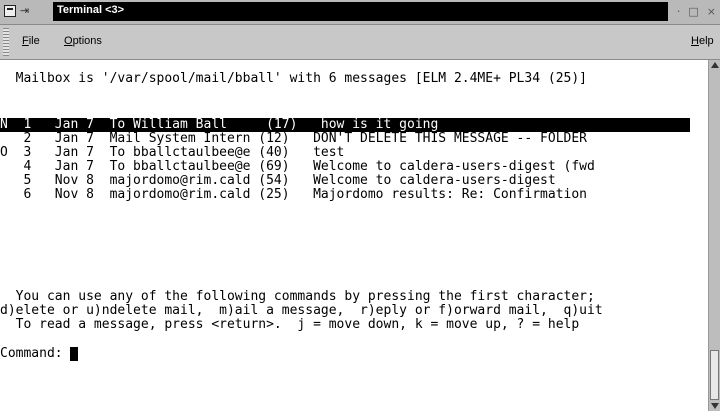  What do you see at coordinates (74, 354) in the screenshot?
I see `text-cursor` at bounding box center [74, 354].